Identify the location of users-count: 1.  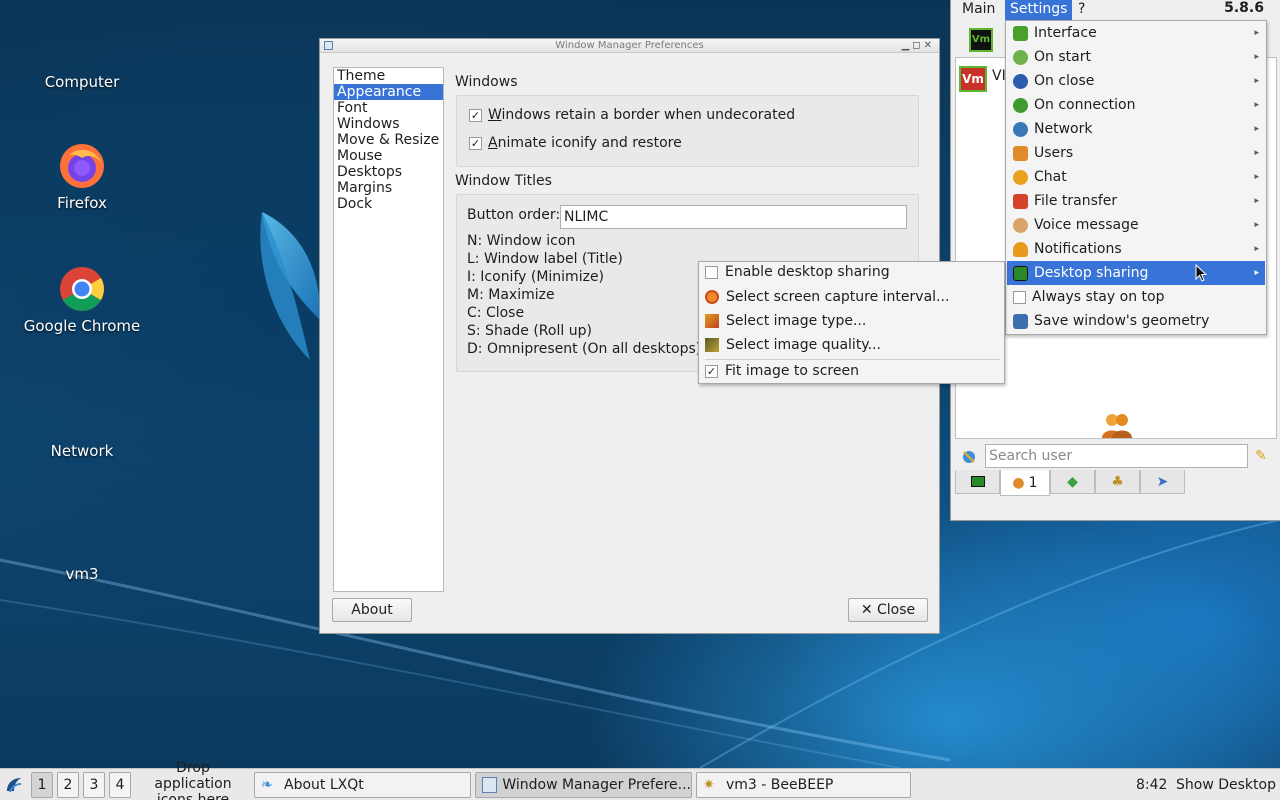
(1033, 482).